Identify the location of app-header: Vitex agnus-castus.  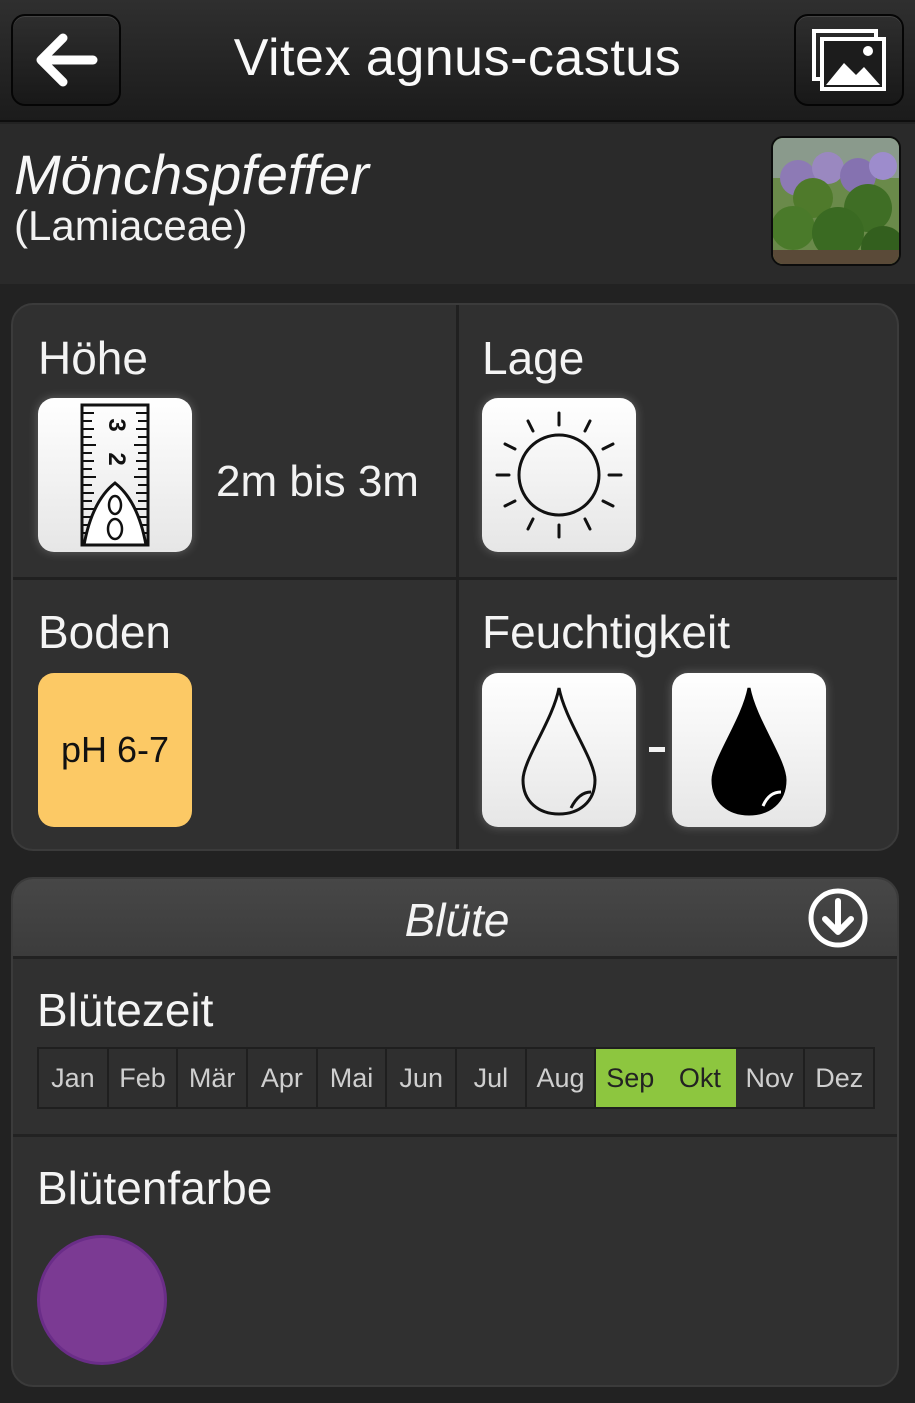
(457, 61).